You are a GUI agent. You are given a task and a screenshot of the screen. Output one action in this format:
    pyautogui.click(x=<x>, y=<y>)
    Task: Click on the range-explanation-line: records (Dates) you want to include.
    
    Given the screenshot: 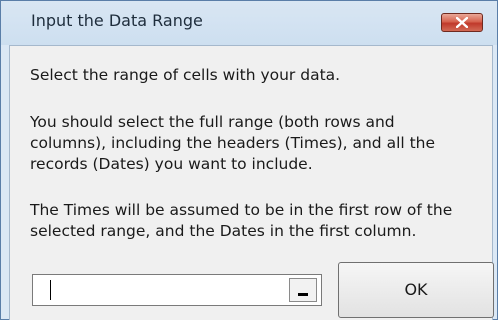 What is the action you would take?
    pyautogui.click(x=171, y=164)
    